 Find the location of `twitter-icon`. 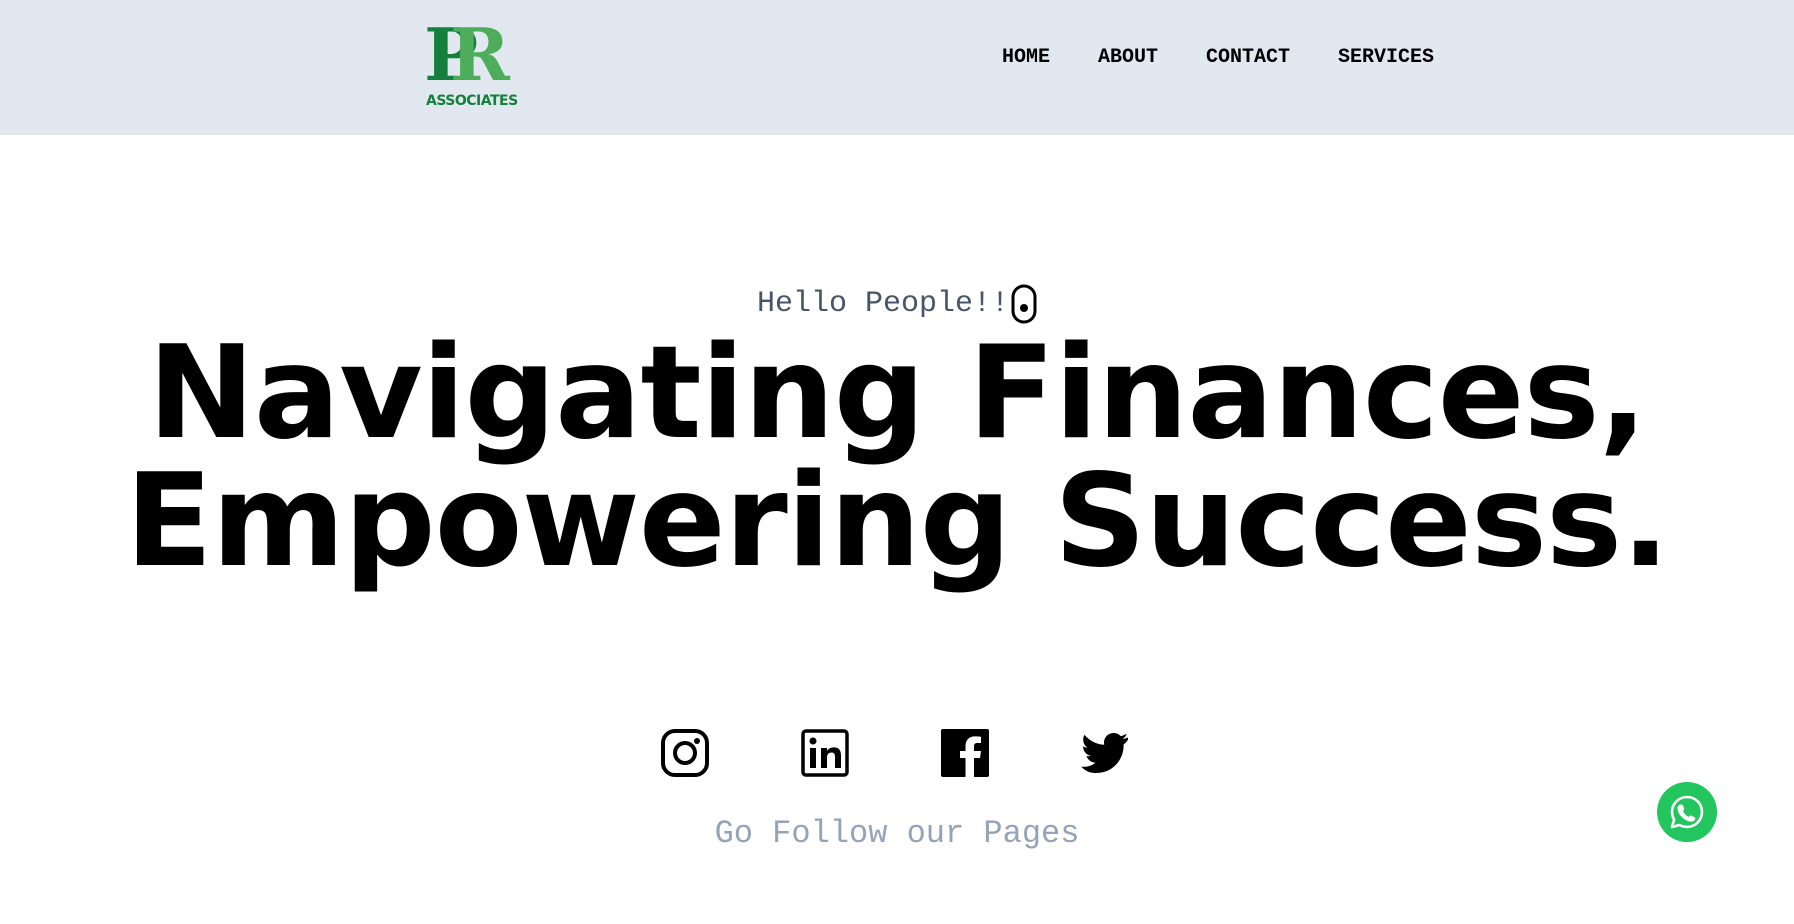

twitter-icon is located at coordinates (1105, 753).